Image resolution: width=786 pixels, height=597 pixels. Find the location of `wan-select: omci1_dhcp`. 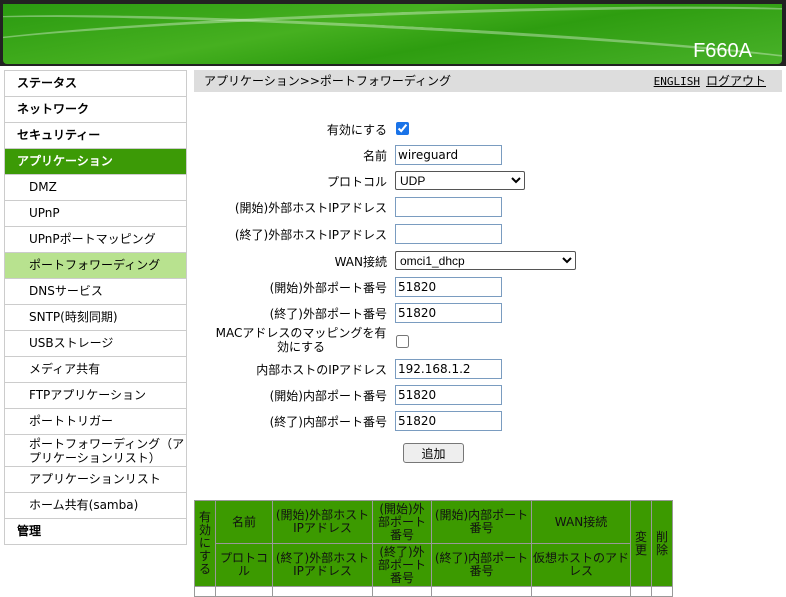

wan-select: omci1_dhcp is located at coordinates (485, 260).